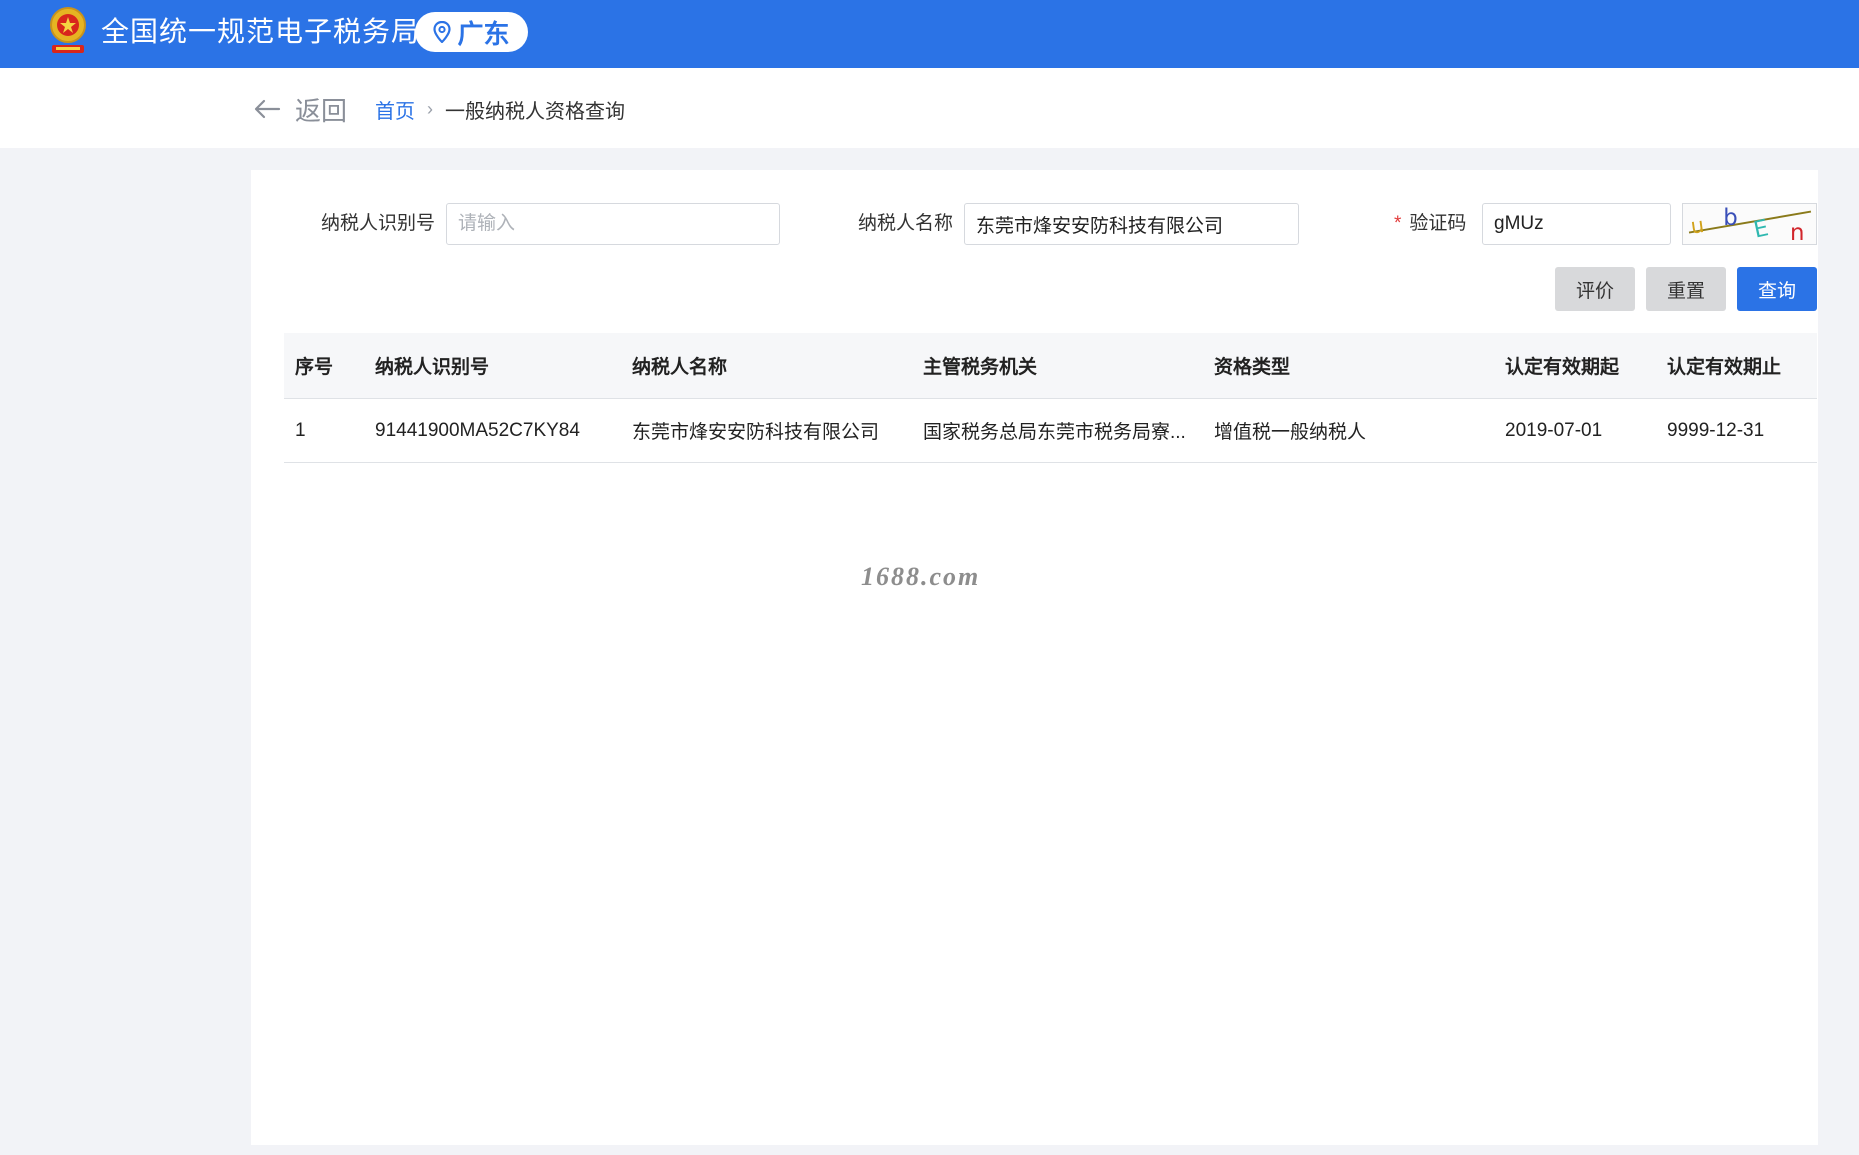 Image resolution: width=1859 pixels, height=1155 pixels. Describe the element at coordinates (1797, 232) in the screenshot. I see `svg-text: n` at that location.